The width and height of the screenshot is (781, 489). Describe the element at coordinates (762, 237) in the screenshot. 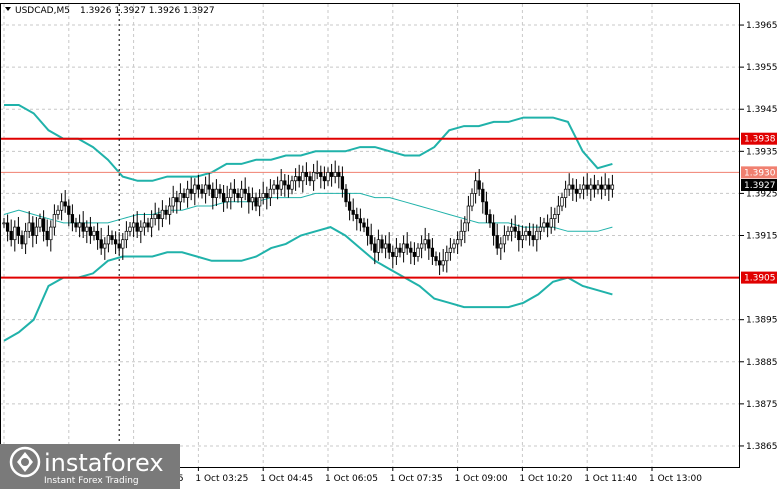

I see `y-tick-label: 1.3915` at that location.